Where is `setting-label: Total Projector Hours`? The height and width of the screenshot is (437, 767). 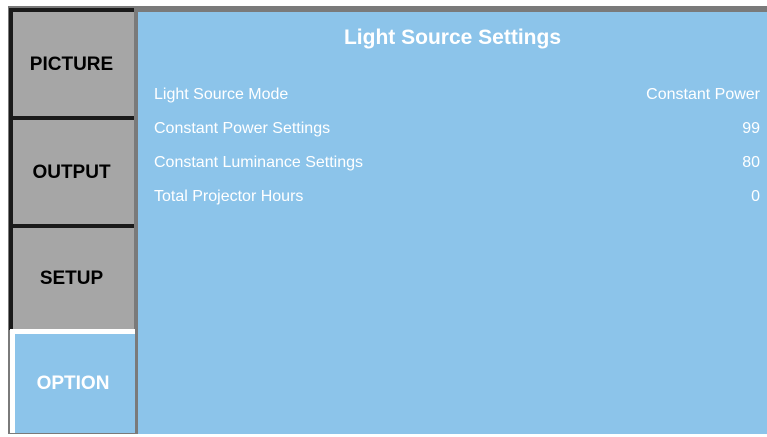
setting-label: Total Projector Hours is located at coordinates (229, 196).